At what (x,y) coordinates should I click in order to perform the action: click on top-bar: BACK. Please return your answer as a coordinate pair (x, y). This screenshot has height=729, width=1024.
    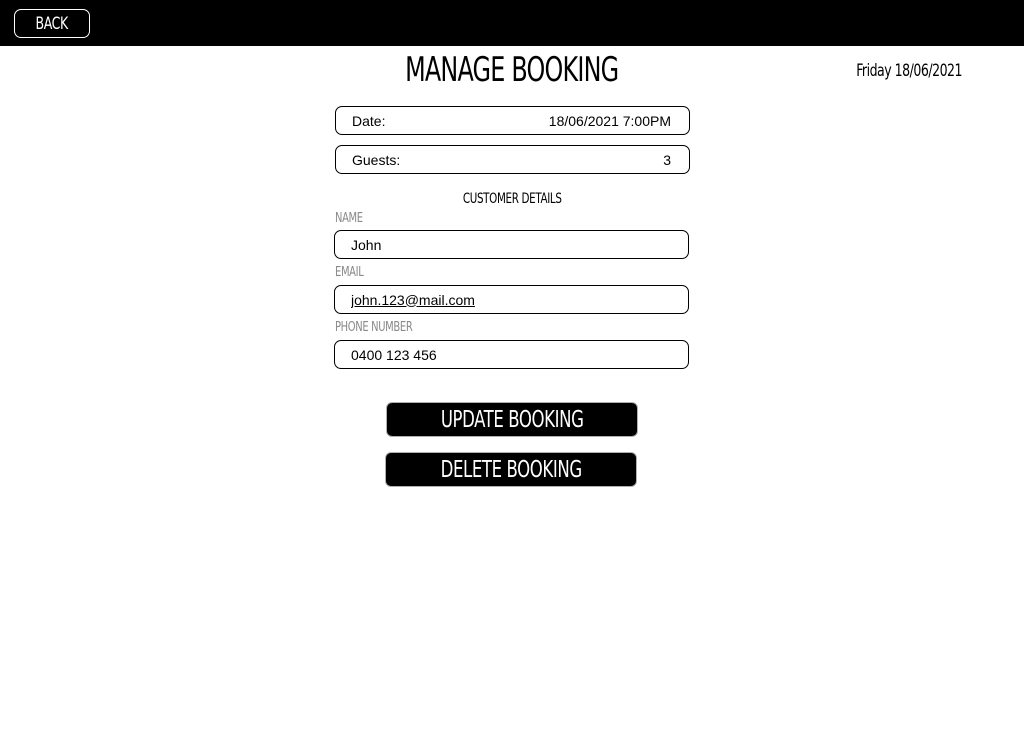
    Looking at the image, I should click on (512, 23).